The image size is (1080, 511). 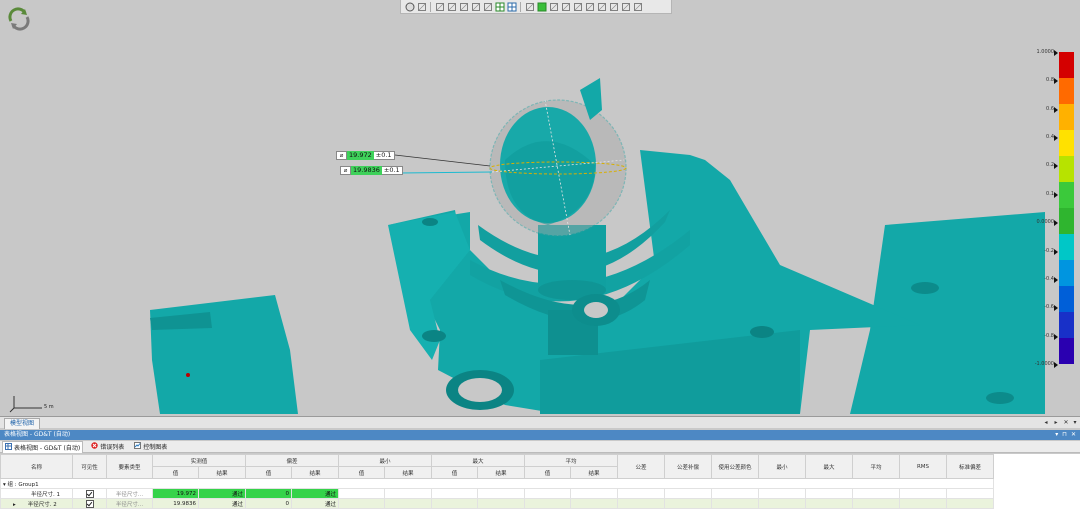 I want to click on pointer-icon, so click(x=613, y=6).